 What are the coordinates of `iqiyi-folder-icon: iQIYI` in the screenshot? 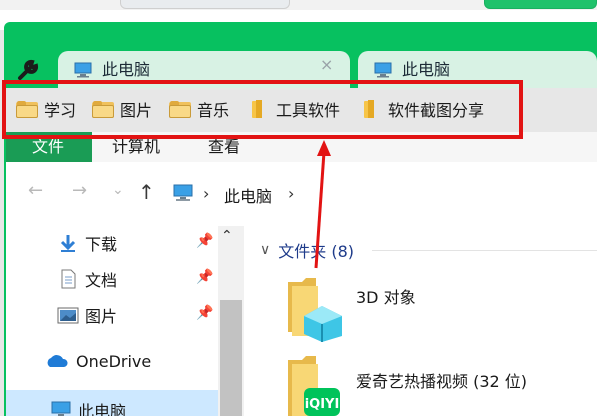 It's located at (316, 385).